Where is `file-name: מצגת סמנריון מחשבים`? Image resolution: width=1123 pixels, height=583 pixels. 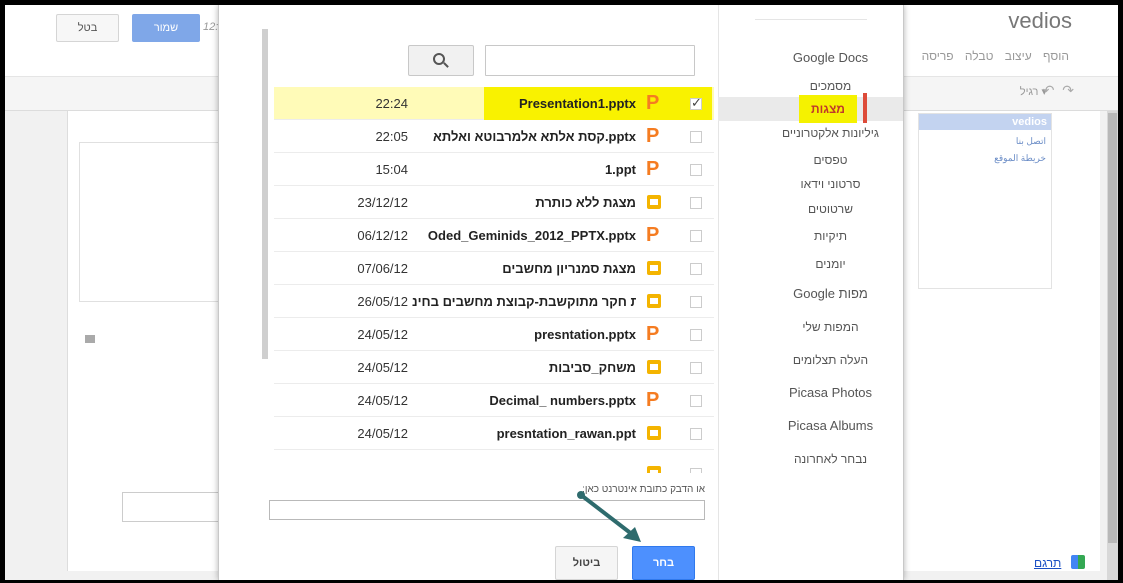
file-name: מצגת סמנריון מחשבים is located at coordinates (569, 268).